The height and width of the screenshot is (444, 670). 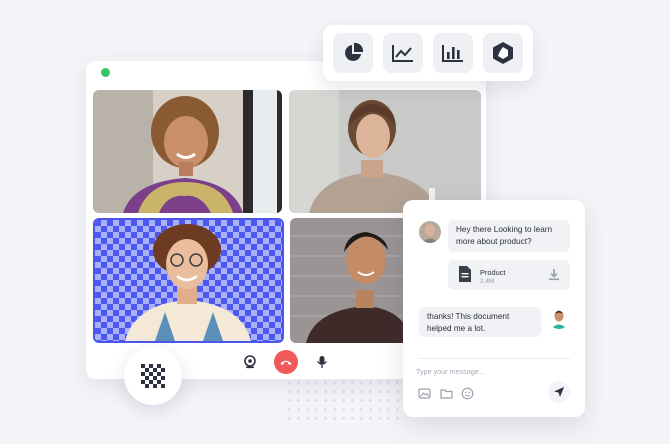 I want to click on online-status-dot, so click(x=105, y=72).